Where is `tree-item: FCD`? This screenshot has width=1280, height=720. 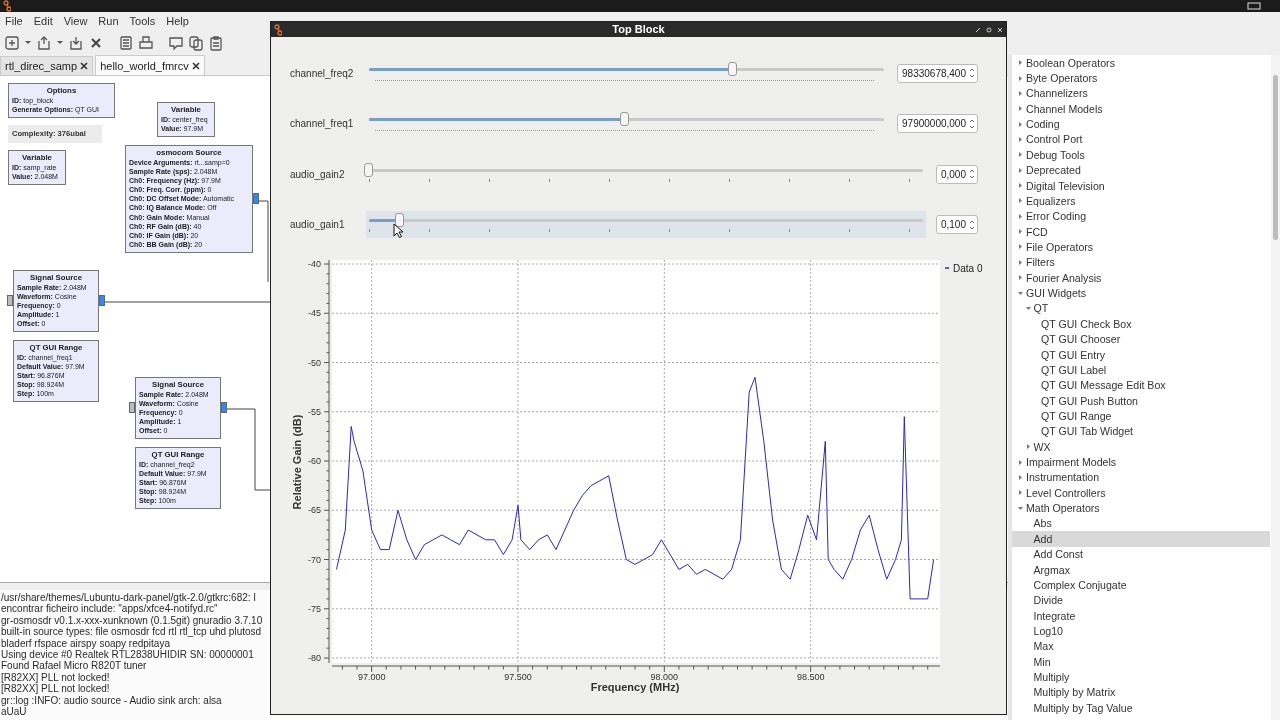
tree-item: FCD is located at coordinates (1141, 231).